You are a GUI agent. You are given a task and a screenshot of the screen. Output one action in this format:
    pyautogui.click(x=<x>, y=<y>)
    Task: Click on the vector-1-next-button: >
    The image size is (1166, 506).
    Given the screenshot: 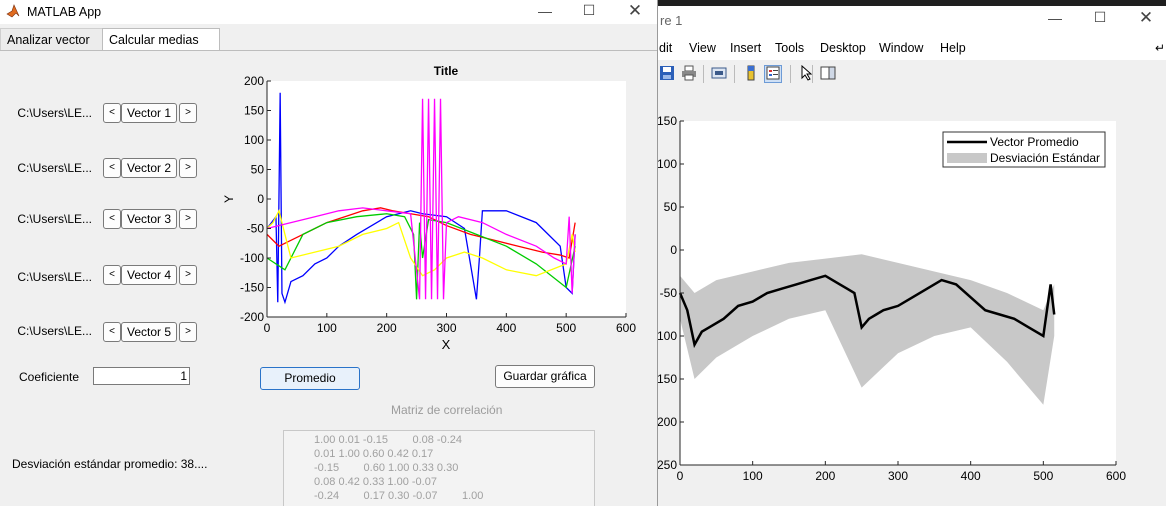 What is the action you would take?
    pyautogui.click(x=188, y=113)
    